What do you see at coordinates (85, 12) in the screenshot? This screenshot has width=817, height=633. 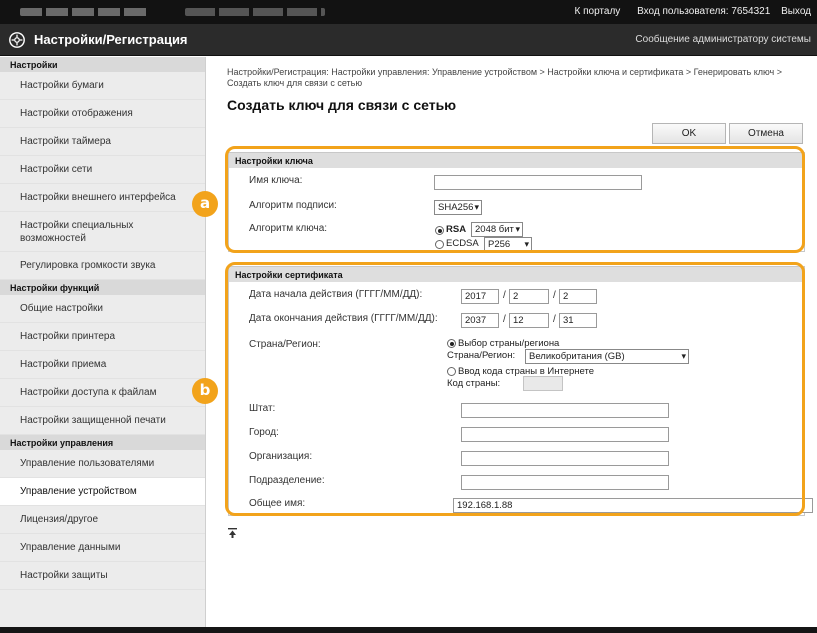 I see `brand-logo` at bounding box center [85, 12].